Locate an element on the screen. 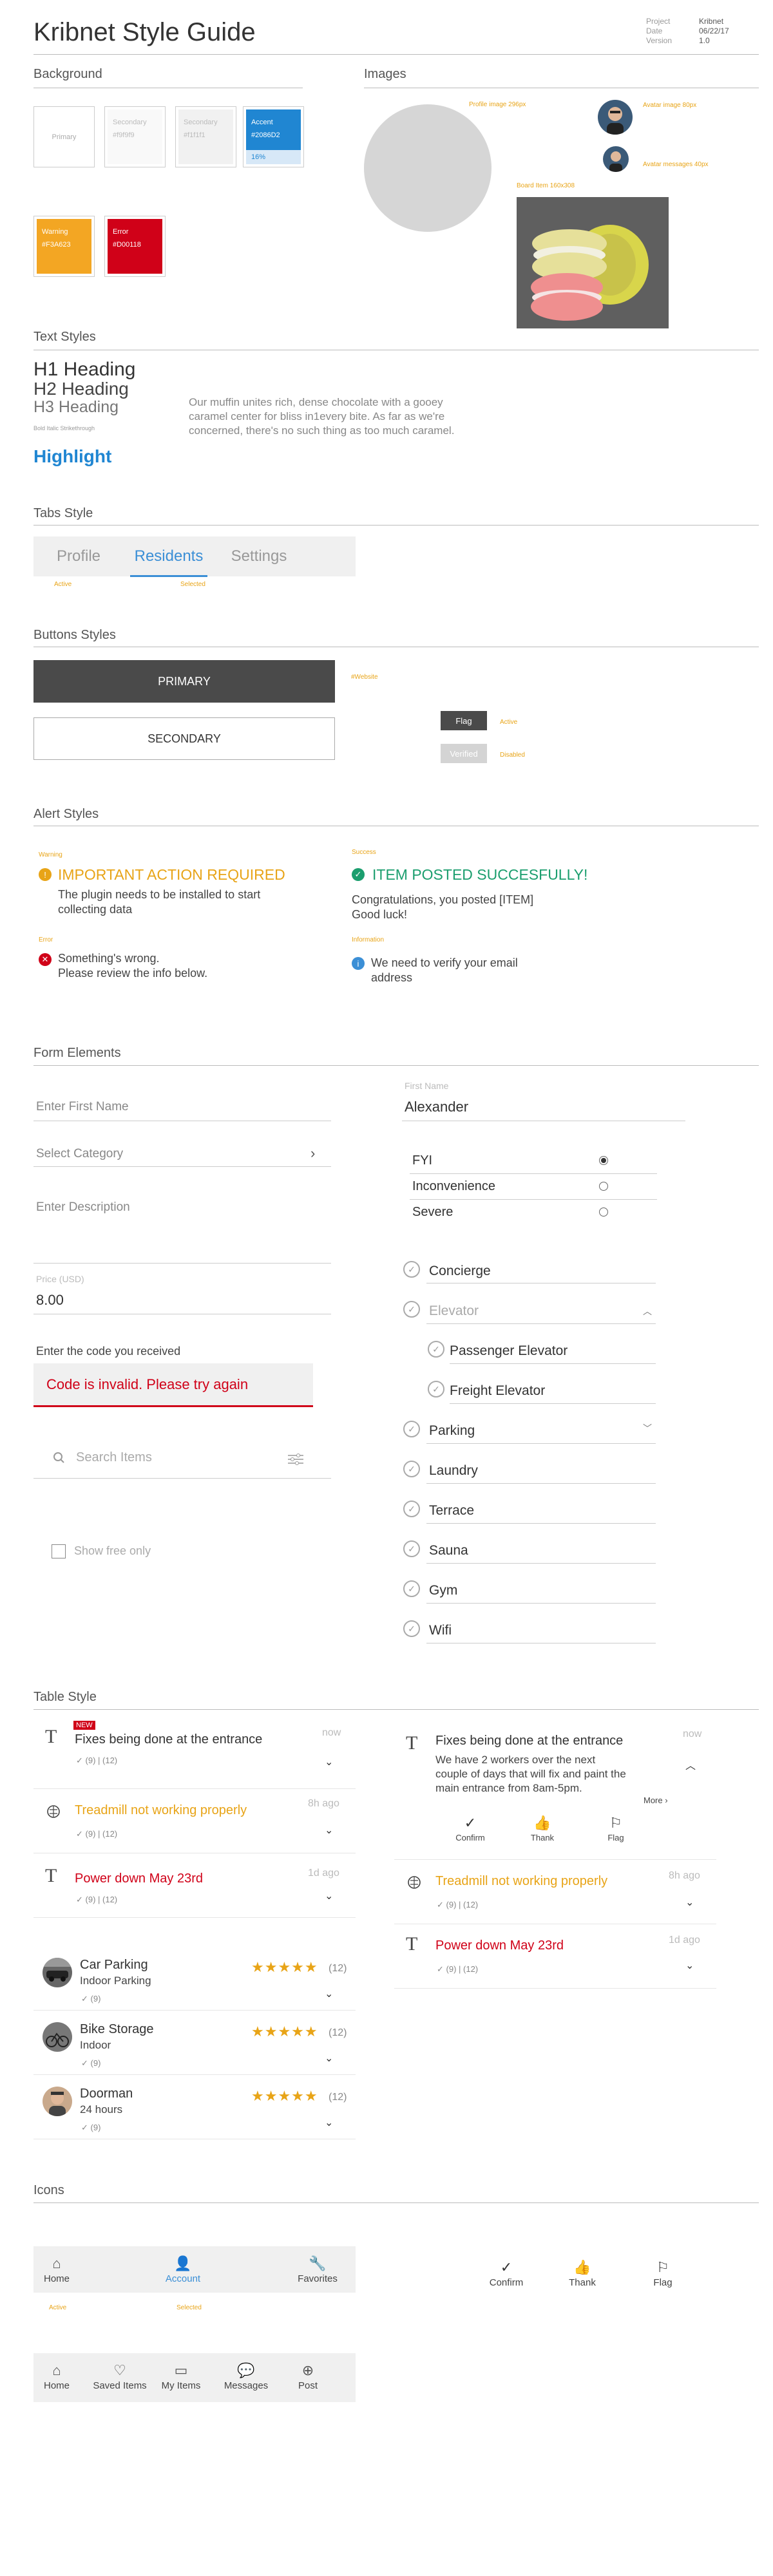 The width and height of the screenshot is (773, 2576). form-divider is located at coordinates (396, 1065).